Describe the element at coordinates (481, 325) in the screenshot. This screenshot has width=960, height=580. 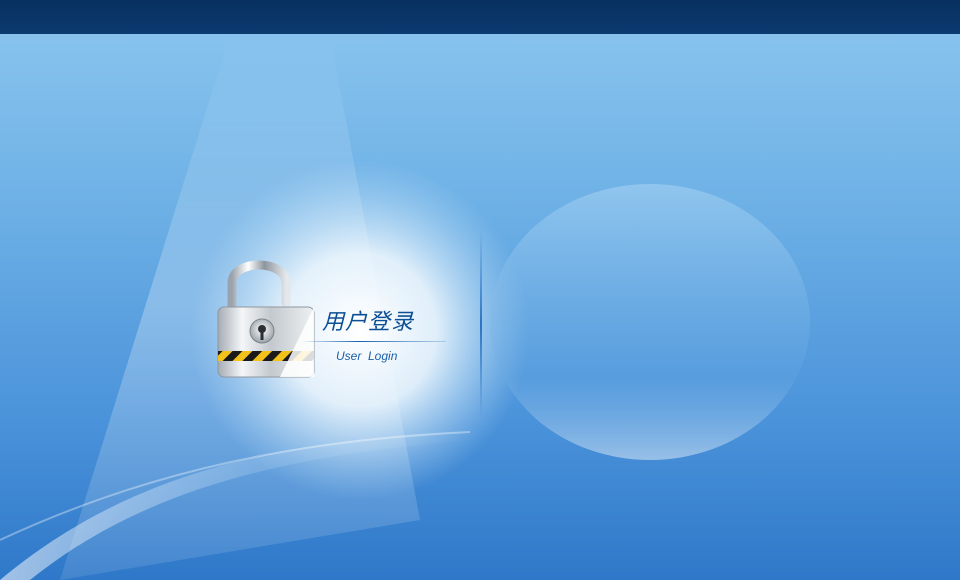
I see `vertical-separator` at that location.